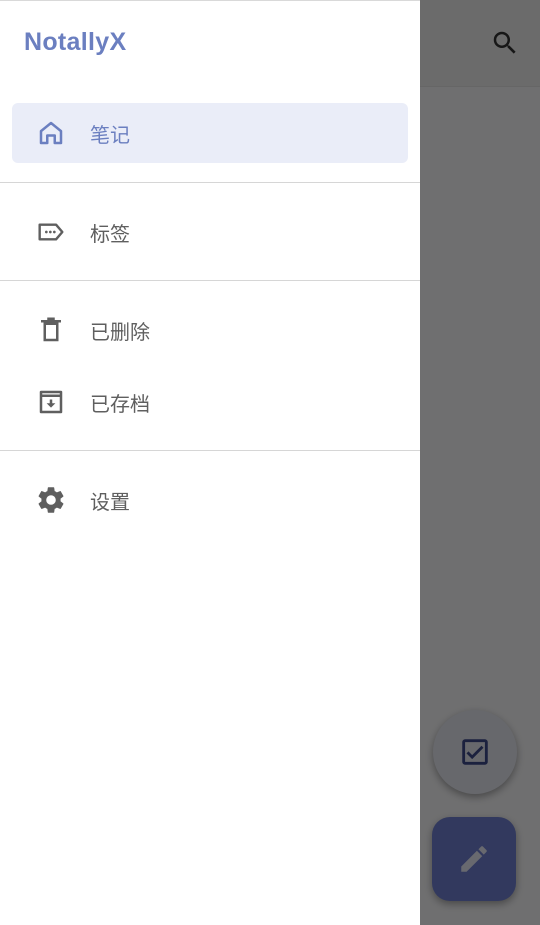 The height and width of the screenshot is (925, 540). What do you see at coordinates (110, 501) in the screenshot?
I see `drawer-item-label: 设置` at bounding box center [110, 501].